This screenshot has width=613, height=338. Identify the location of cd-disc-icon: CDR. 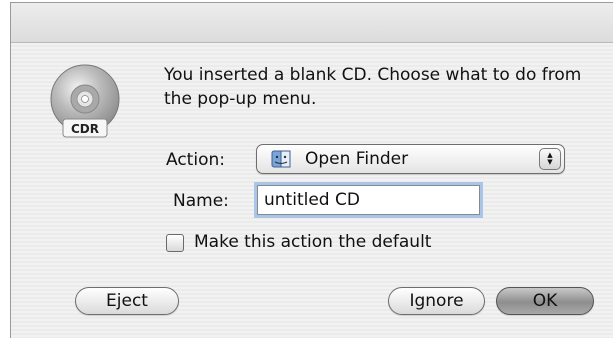
(85, 104).